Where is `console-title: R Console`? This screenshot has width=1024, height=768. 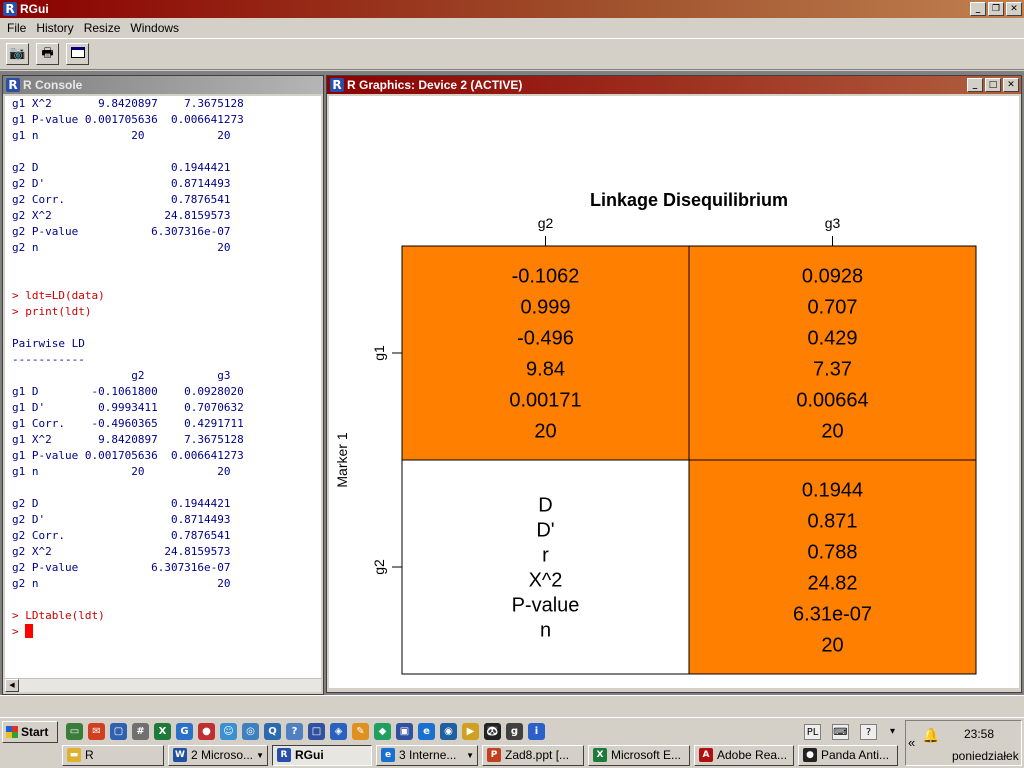 console-title: R Console is located at coordinates (53, 85).